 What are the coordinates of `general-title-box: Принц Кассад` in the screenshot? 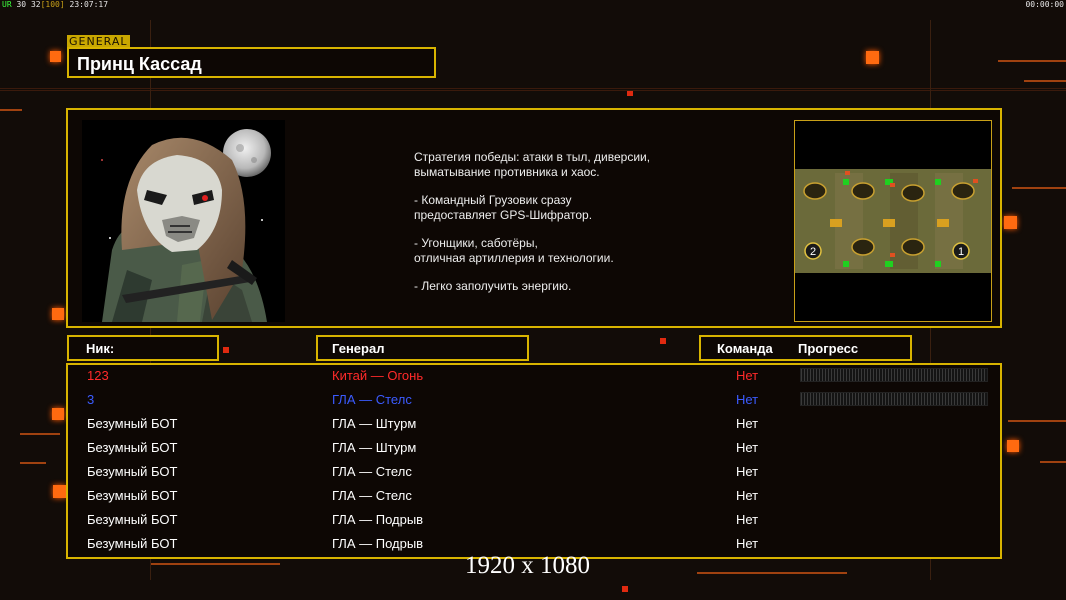 It's located at (251, 62).